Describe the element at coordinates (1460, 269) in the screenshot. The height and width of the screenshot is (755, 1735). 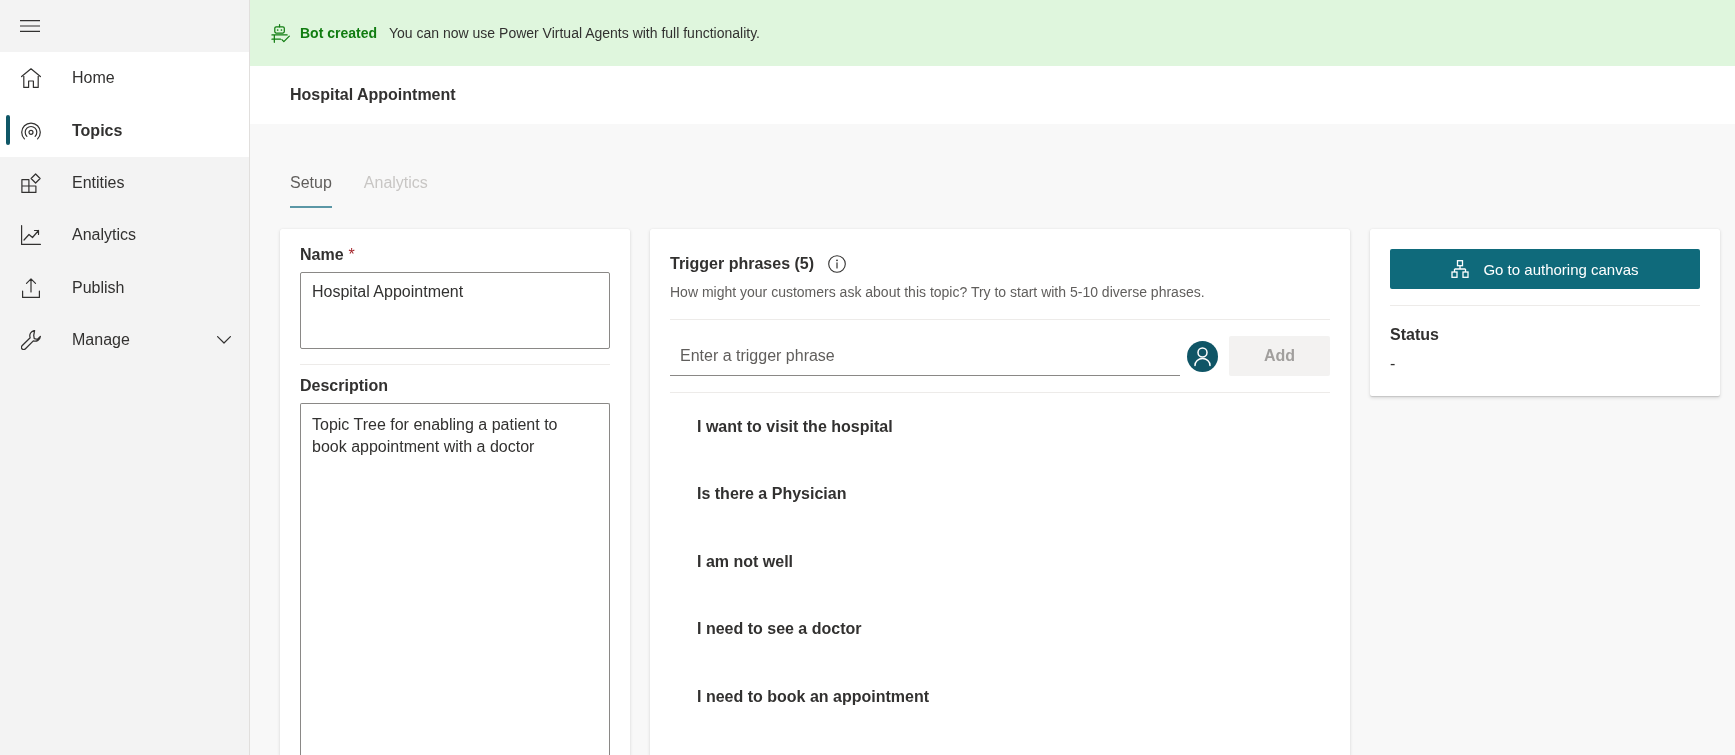
I see `hierarchy-icon` at that location.